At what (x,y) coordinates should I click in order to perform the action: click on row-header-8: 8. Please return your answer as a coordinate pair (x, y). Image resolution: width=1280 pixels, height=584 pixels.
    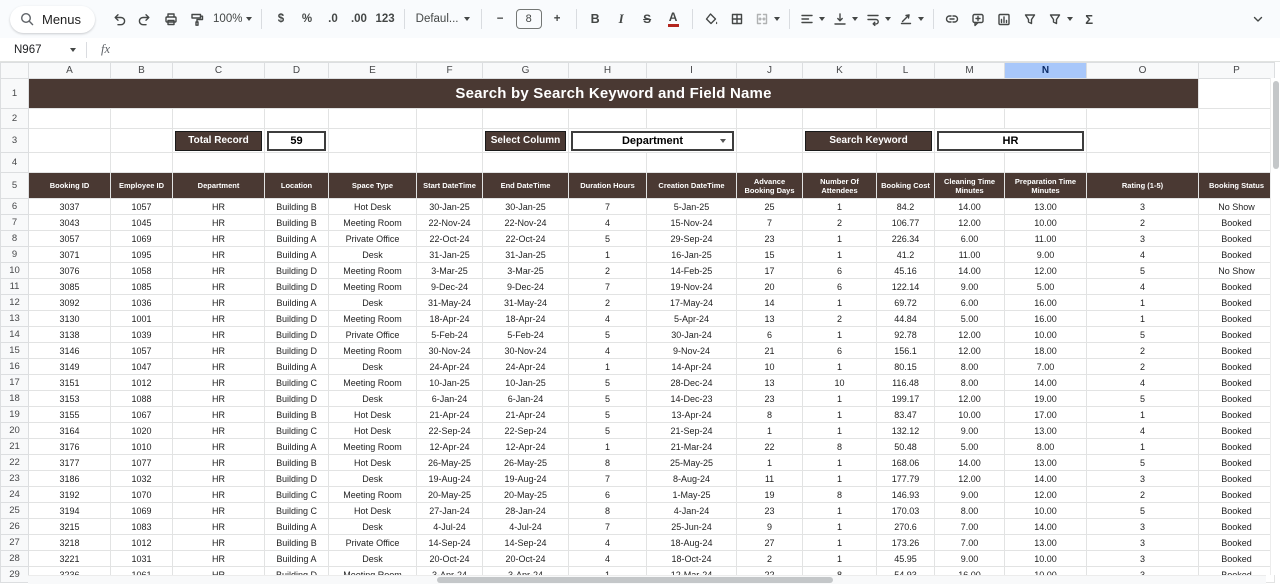
    Looking at the image, I should click on (14, 238).